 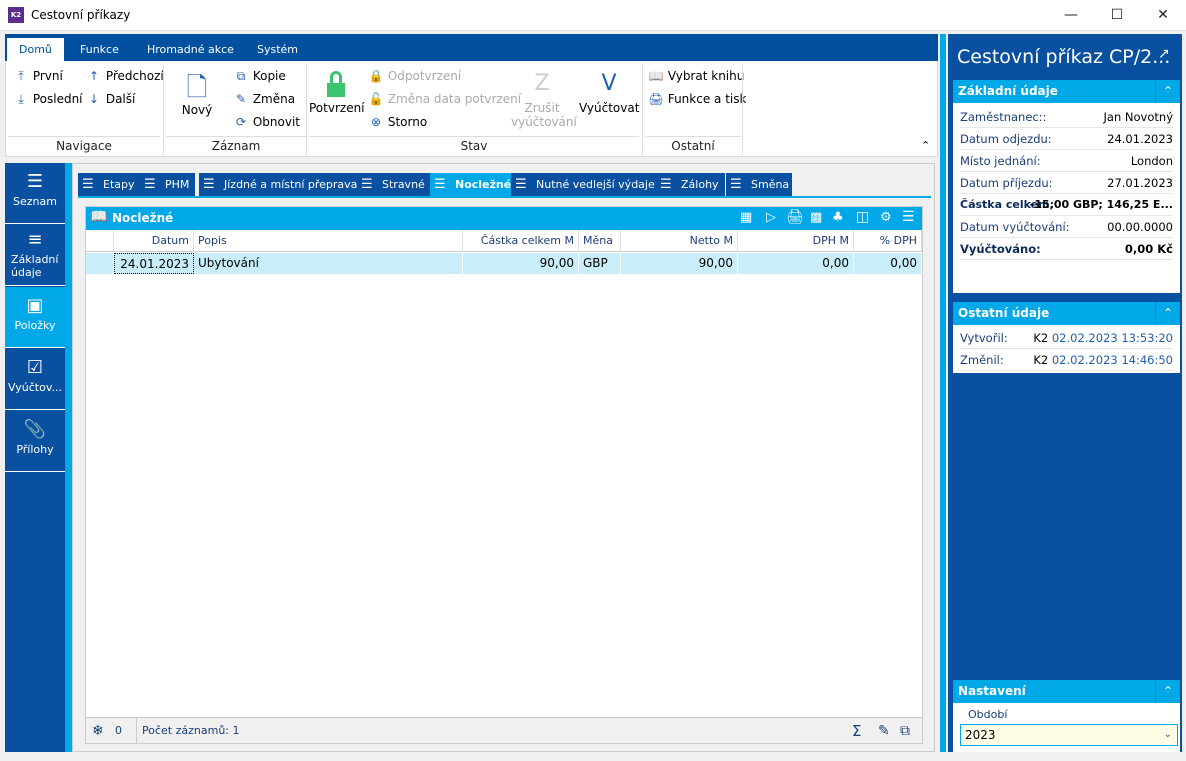 I want to click on next-button: ↓ Další, so click(x=110, y=99).